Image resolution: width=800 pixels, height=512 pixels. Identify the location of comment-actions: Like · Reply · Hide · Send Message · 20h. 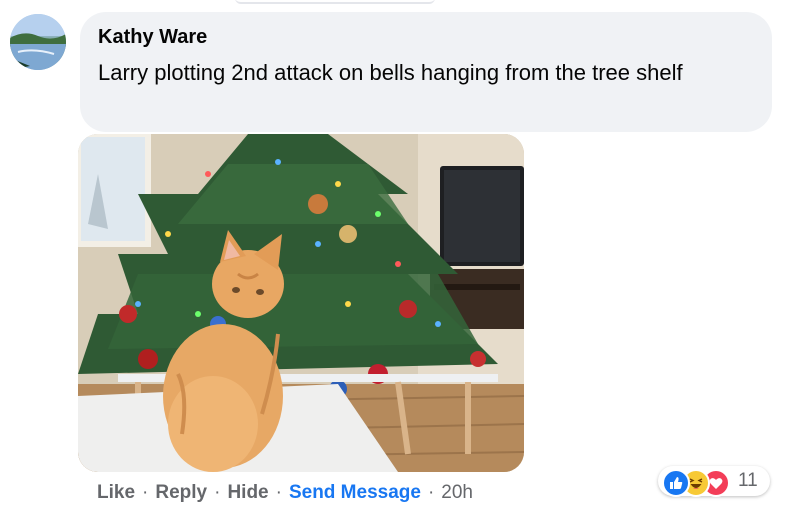
(285, 495).